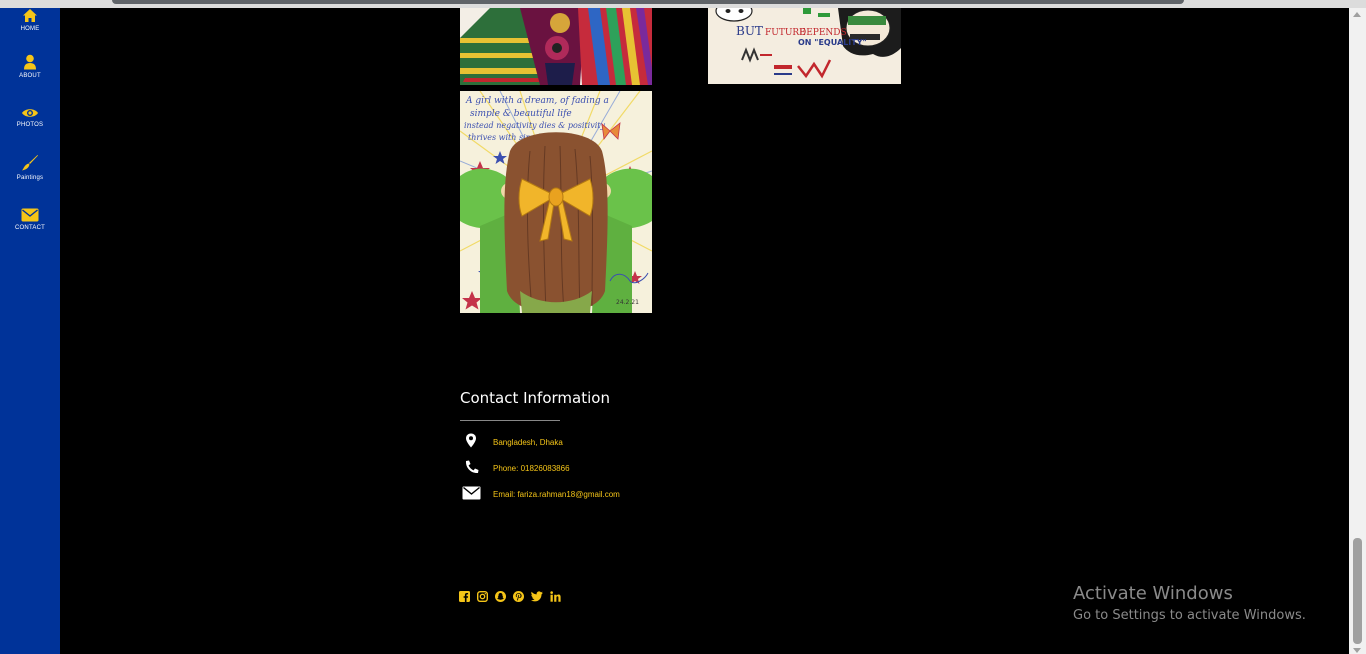 This screenshot has height=654, width=1366. What do you see at coordinates (30, 125) in the screenshot?
I see `sidebar-item-label: PHOTOS` at bounding box center [30, 125].